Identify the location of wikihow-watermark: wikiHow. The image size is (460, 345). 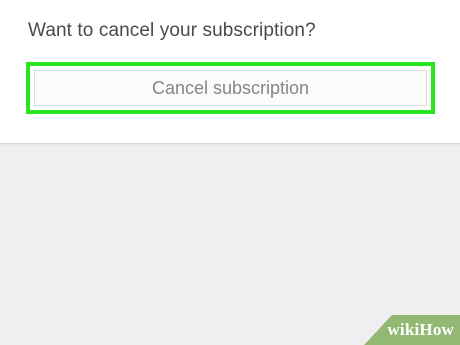
(412, 330).